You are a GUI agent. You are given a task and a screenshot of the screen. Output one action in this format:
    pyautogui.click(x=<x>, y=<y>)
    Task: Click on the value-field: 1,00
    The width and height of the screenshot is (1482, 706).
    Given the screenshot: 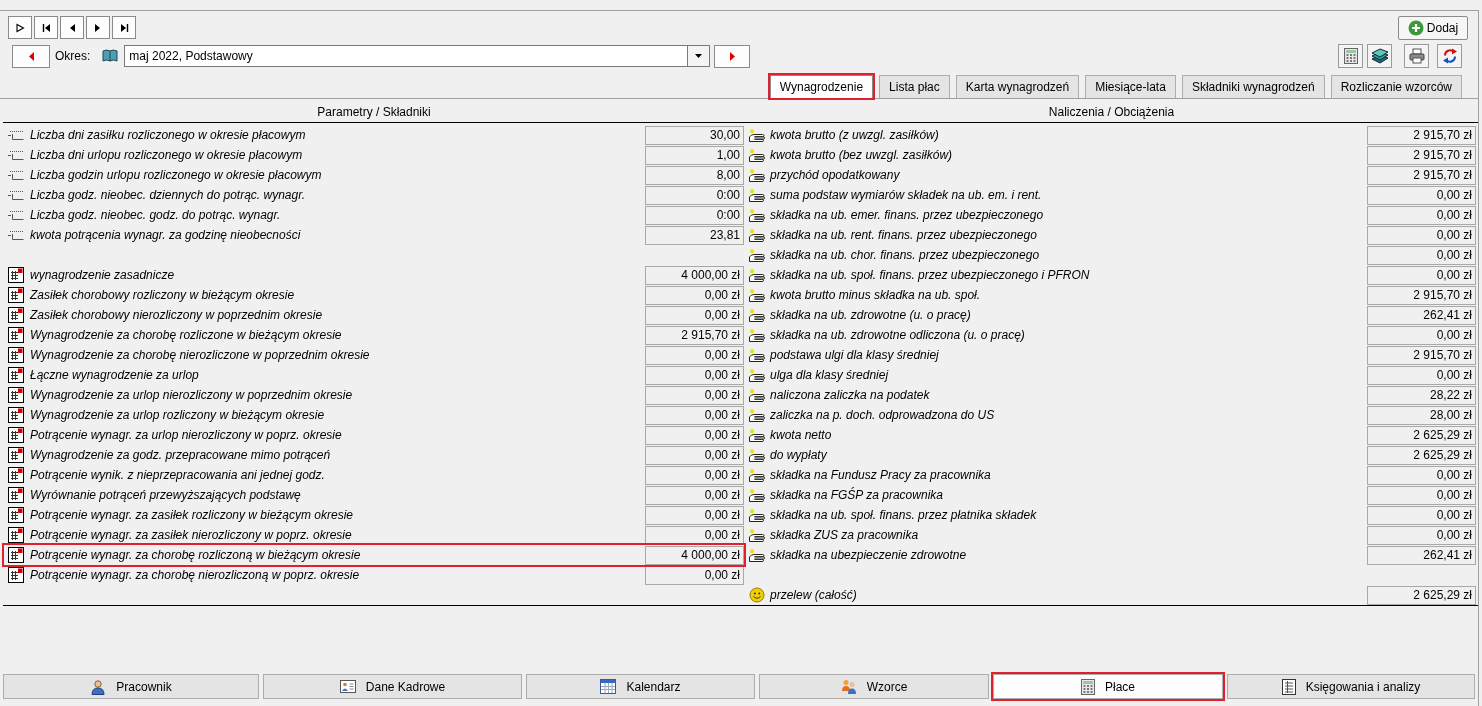 What is the action you would take?
    pyautogui.click(x=694, y=155)
    